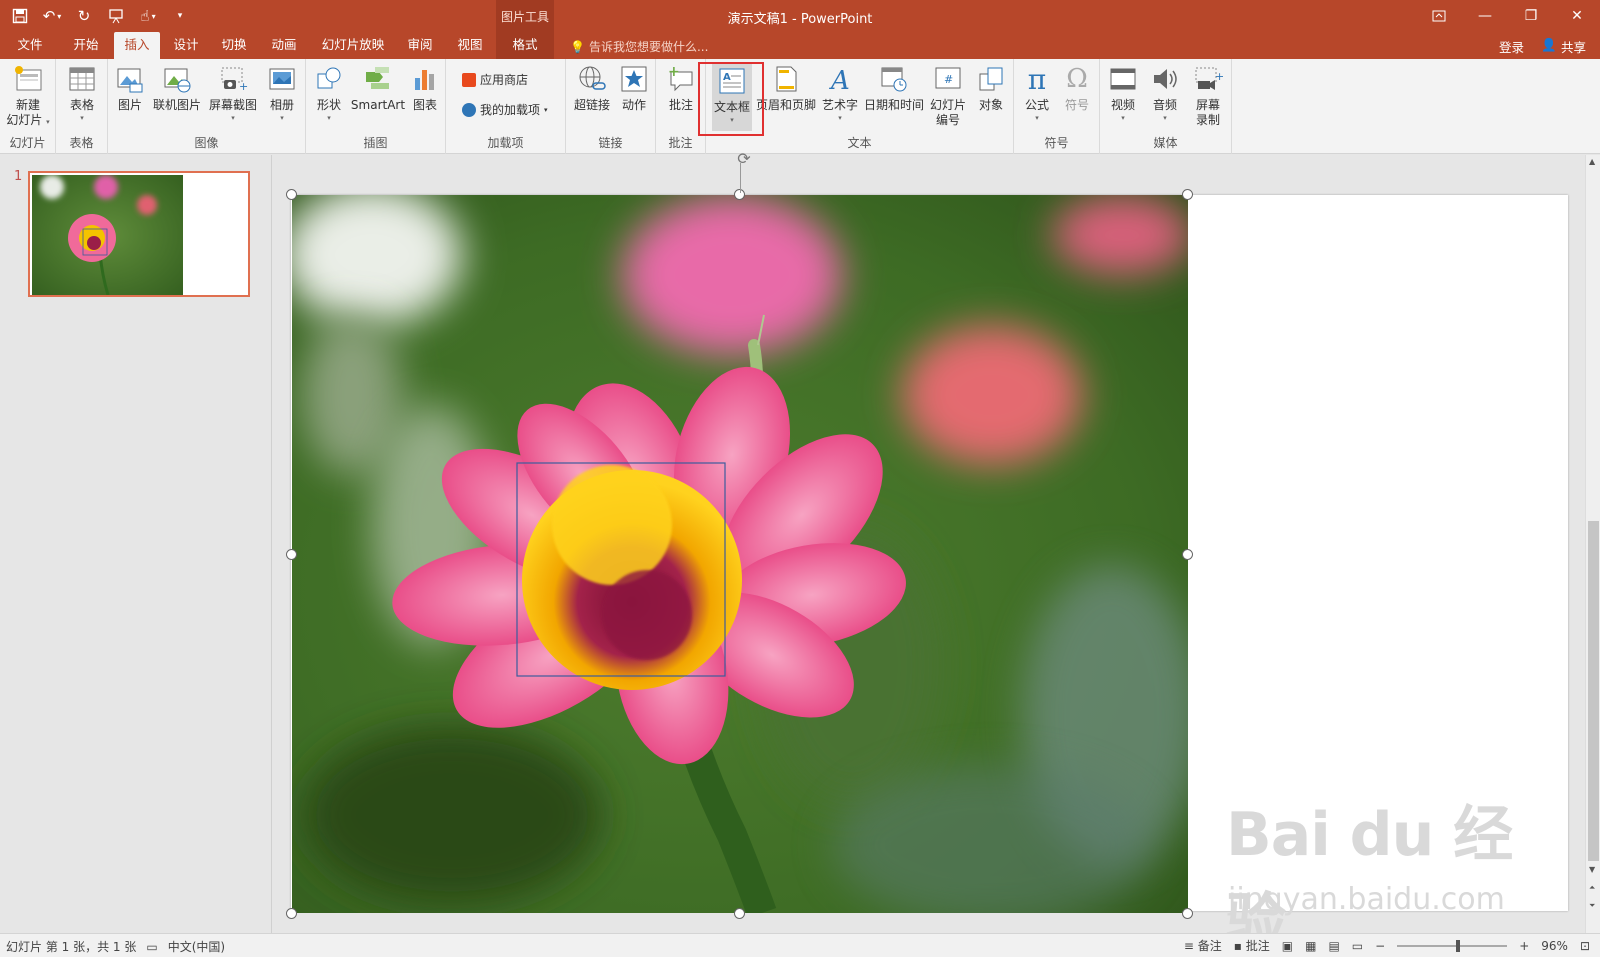 This screenshot has width=1600, height=957. I want to click on wordart-button: A 艺术字 ▾, so click(840, 93).